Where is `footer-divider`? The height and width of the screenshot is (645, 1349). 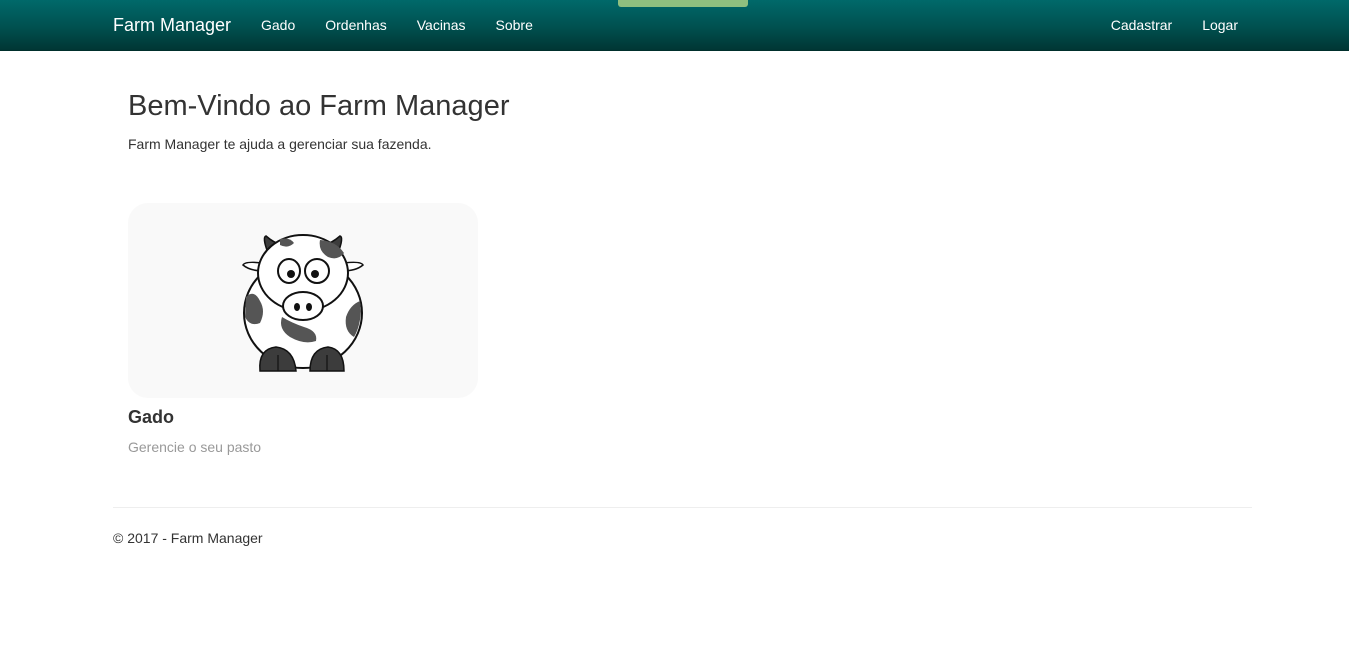
footer-divider is located at coordinates (682, 507).